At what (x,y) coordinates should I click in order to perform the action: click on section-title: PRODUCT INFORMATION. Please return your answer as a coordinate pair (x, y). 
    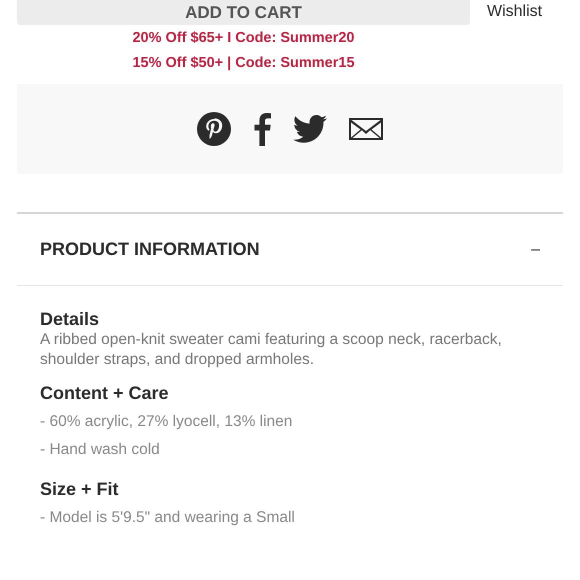
    Looking at the image, I should click on (150, 249).